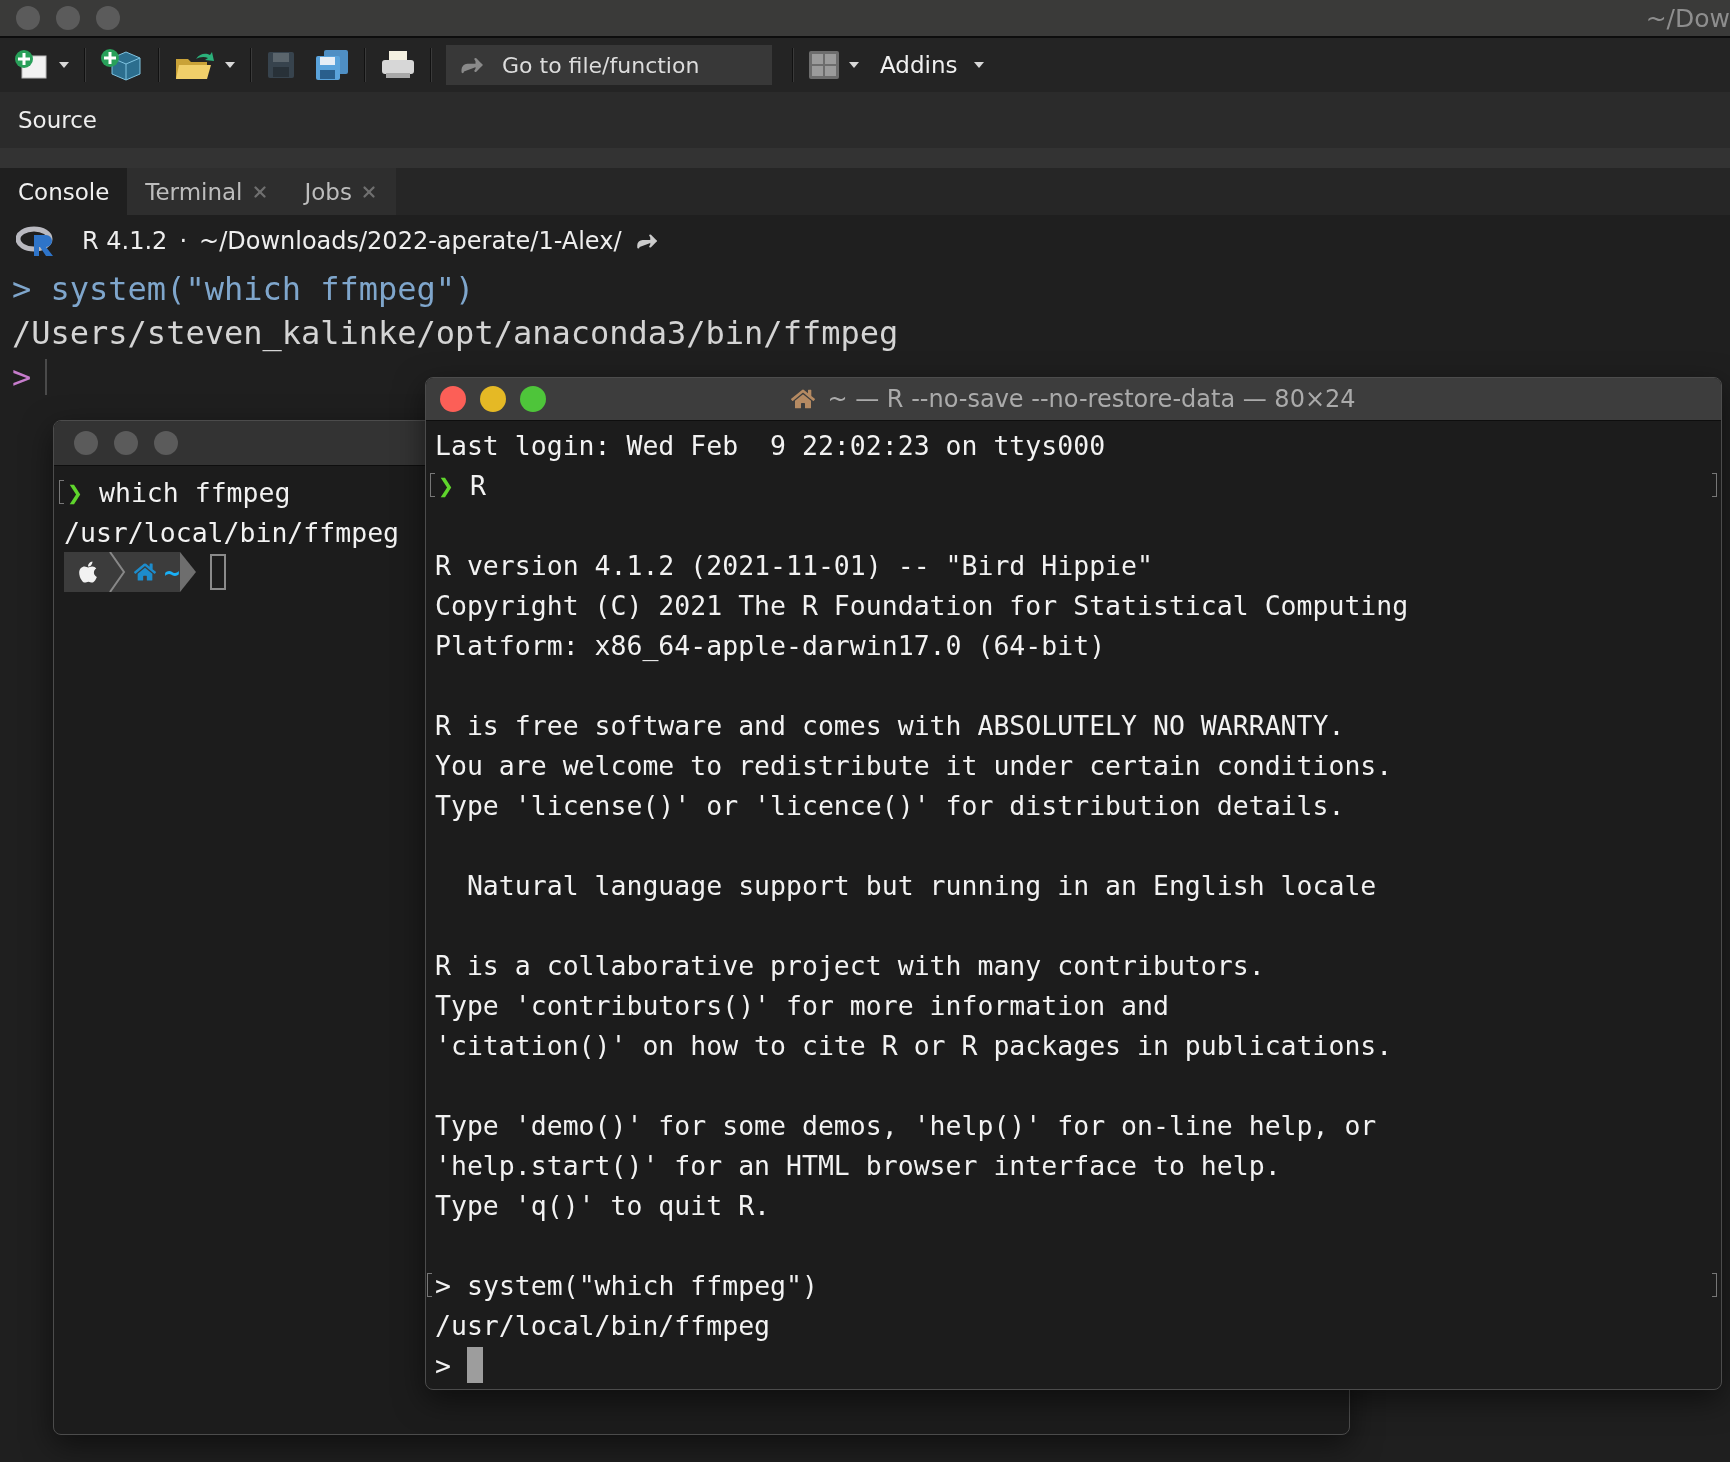 Image resolution: width=1730 pixels, height=1462 pixels. Describe the element at coordinates (921, 885) in the screenshot. I see `terminal-text: Natural language support but running in an English locale` at that location.